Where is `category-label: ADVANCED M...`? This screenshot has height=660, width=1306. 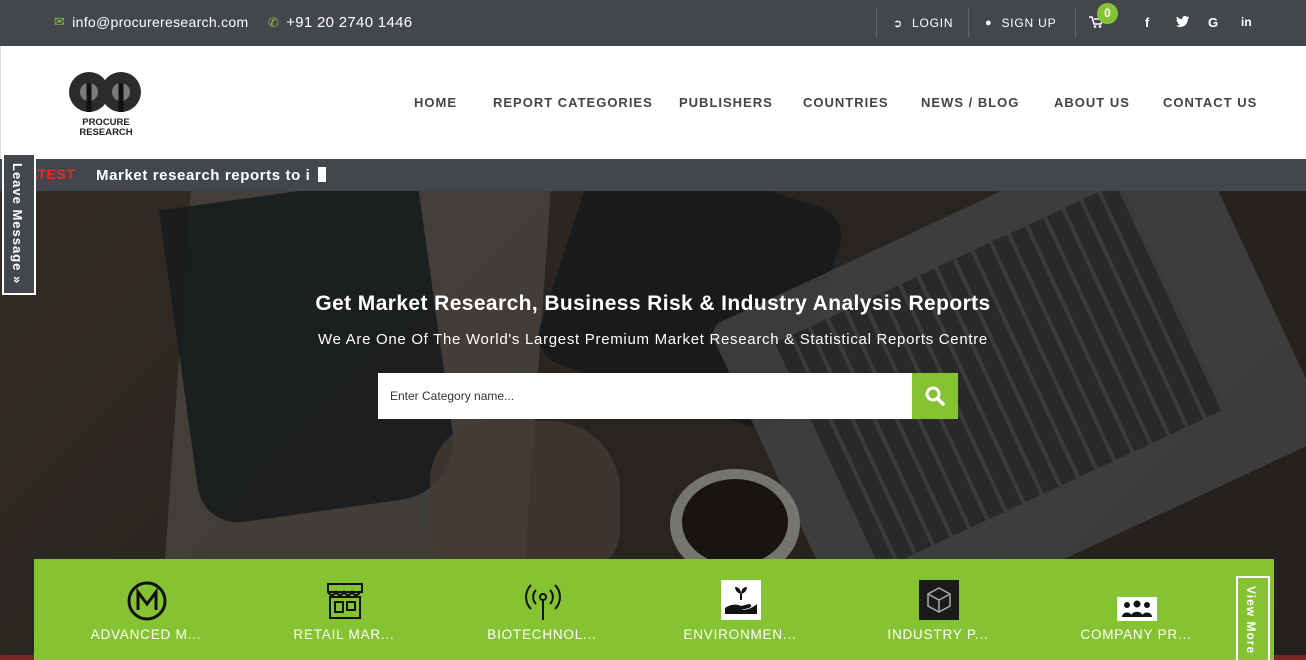 category-label: ADVANCED M... is located at coordinates (146, 634).